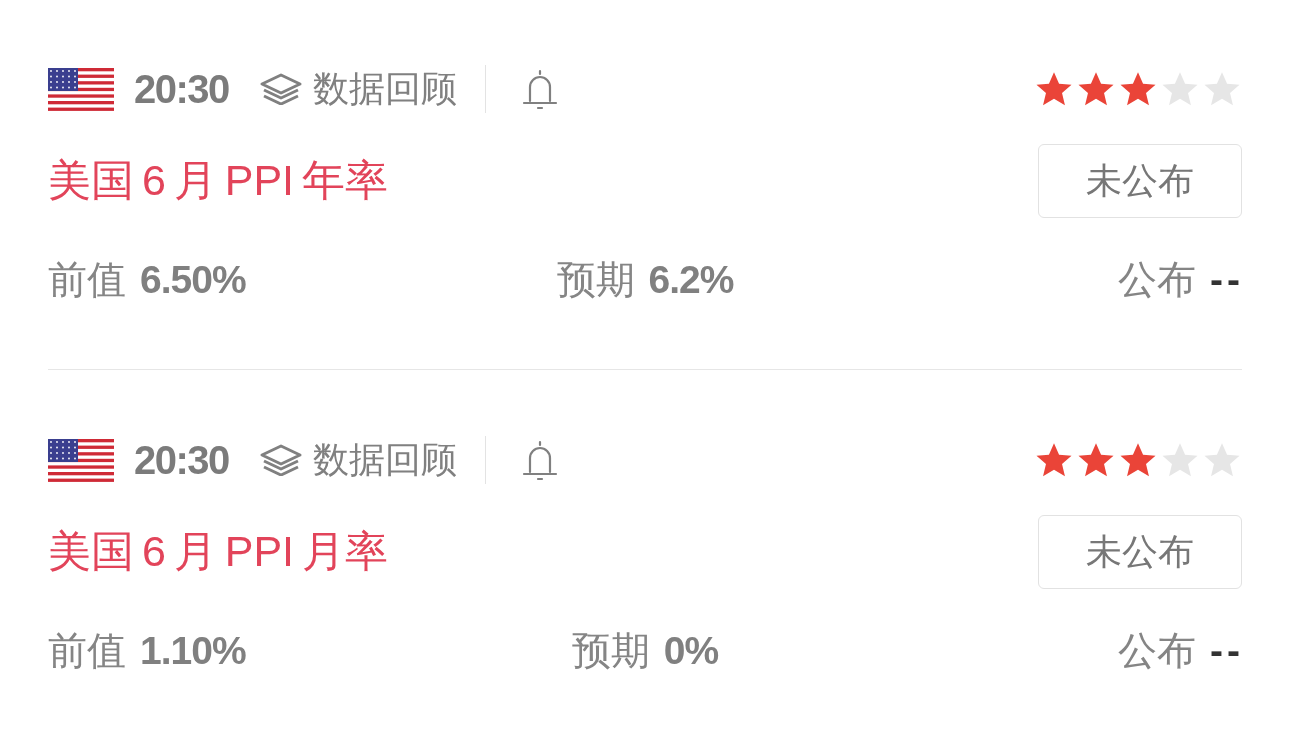  What do you see at coordinates (218, 551) in the screenshot?
I see `event-title: 美国 6 月 PPI 月率` at bounding box center [218, 551].